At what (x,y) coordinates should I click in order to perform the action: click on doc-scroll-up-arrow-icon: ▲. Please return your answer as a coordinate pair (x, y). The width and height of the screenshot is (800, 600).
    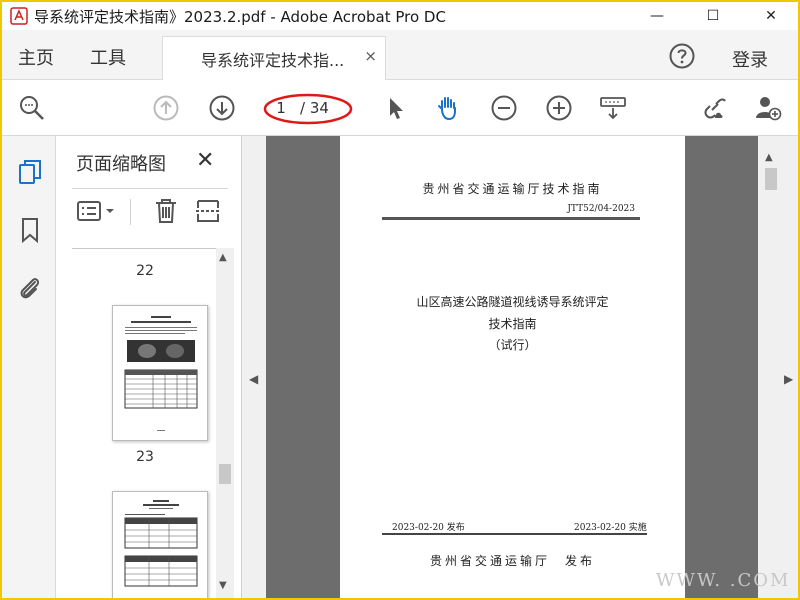
    Looking at the image, I should click on (769, 157).